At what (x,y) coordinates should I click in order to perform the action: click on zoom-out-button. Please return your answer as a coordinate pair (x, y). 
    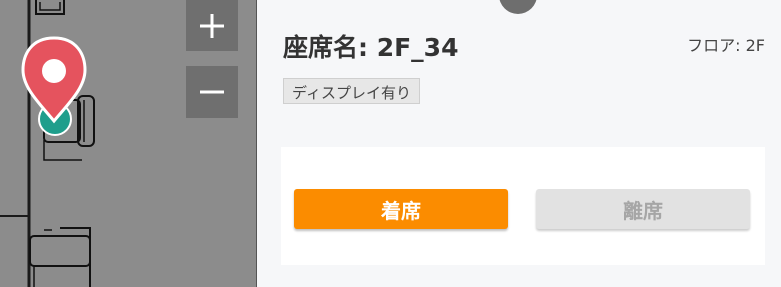
    Looking at the image, I should click on (212, 92).